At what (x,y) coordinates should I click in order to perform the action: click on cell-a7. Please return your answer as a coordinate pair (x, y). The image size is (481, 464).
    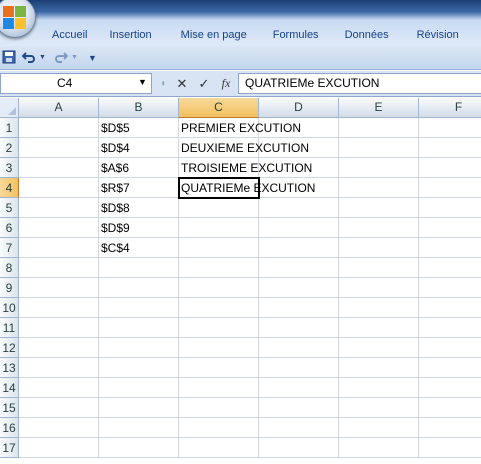
    Looking at the image, I should click on (59, 248).